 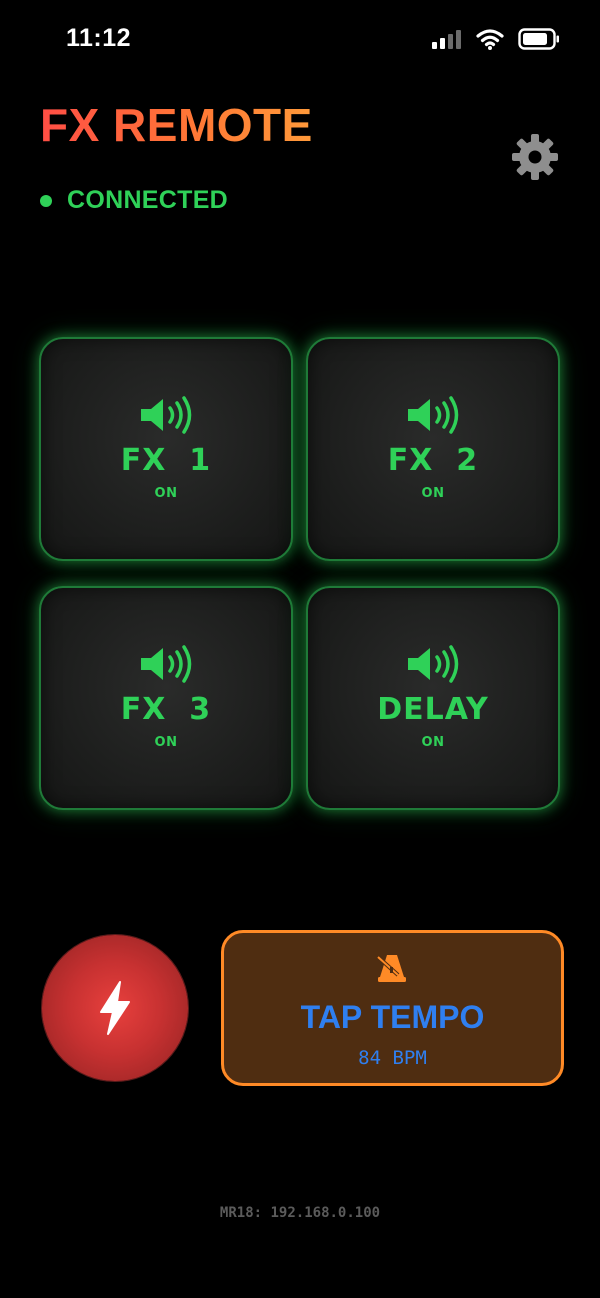 I want to click on device-address: MR18: 192.168.0.100, so click(x=300, y=1213).